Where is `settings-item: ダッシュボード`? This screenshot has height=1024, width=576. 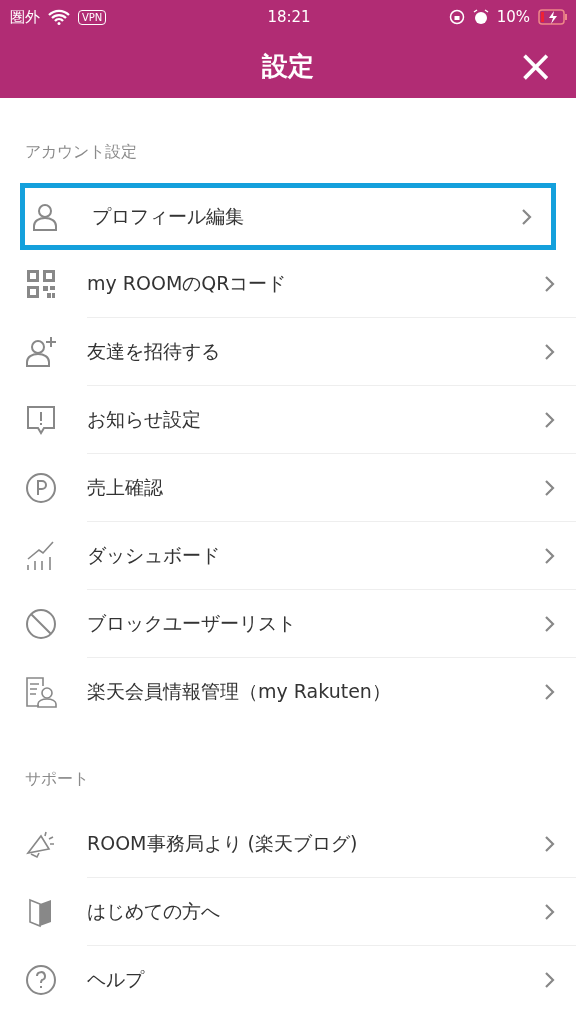 settings-item: ダッシュボード is located at coordinates (288, 555).